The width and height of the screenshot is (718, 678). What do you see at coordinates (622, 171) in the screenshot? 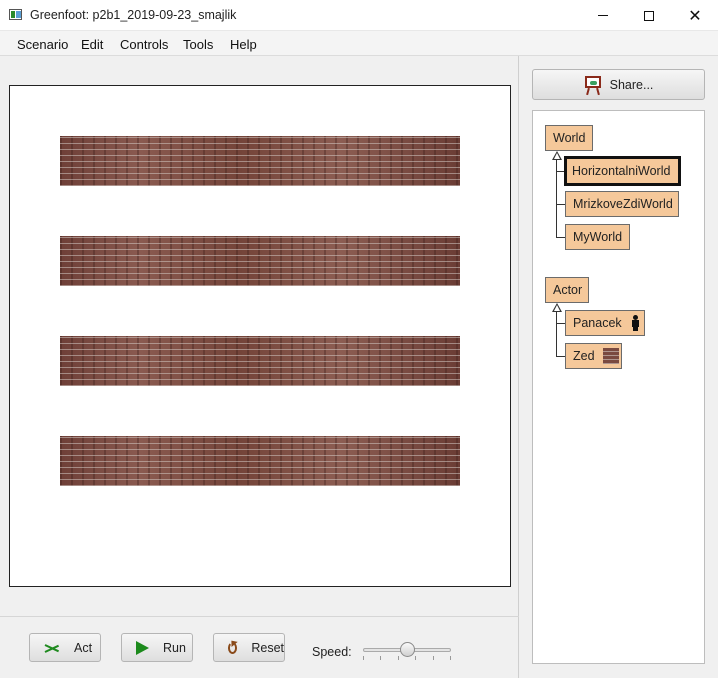
I see `class-horizontalni-world: HorizontalniWorld` at bounding box center [622, 171].